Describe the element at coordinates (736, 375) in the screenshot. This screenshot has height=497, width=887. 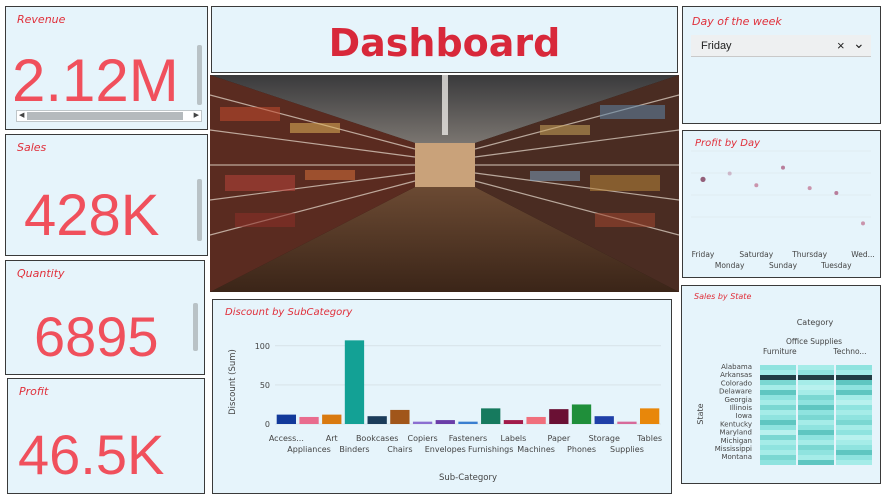
I see `row-label: Arkansas` at that location.